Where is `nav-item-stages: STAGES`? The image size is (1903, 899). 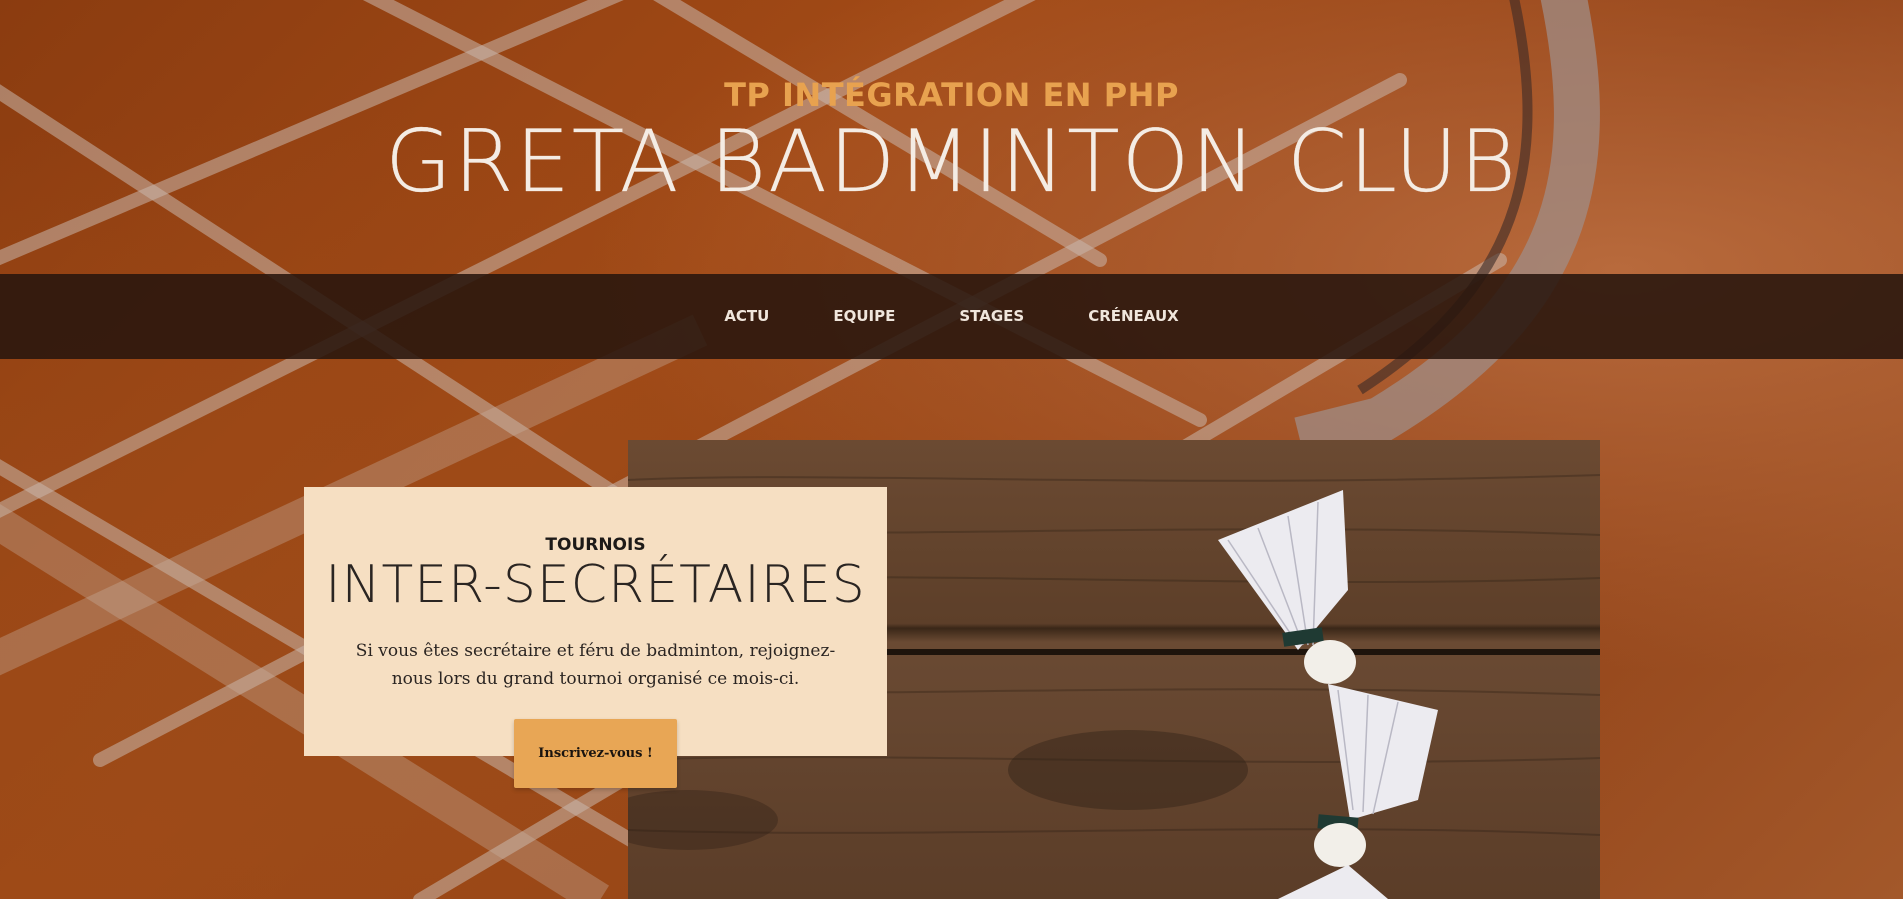
nav-item-stages: STAGES is located at coordinates (991, 316).